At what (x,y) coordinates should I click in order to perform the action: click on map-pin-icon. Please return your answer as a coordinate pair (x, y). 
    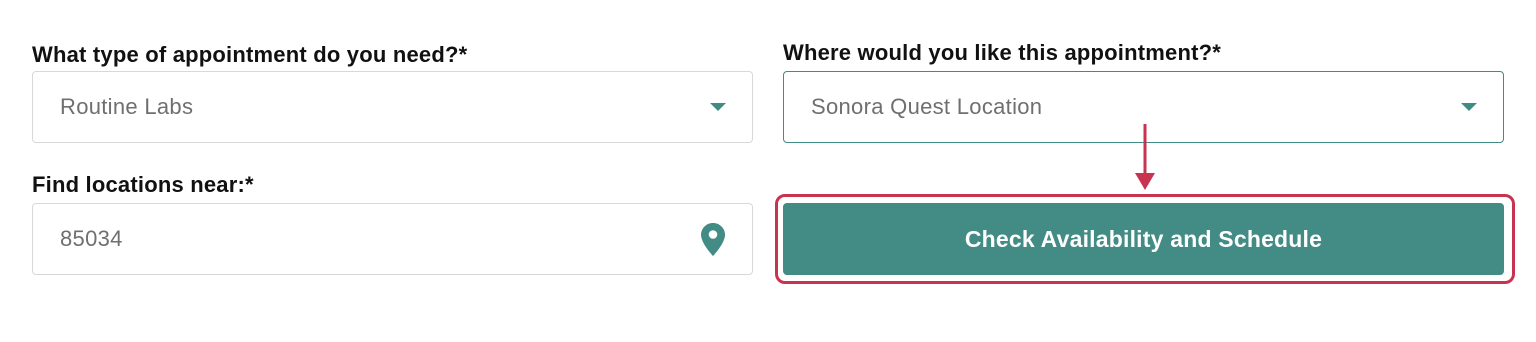
    Looking at the image, I should click on (713, 239).